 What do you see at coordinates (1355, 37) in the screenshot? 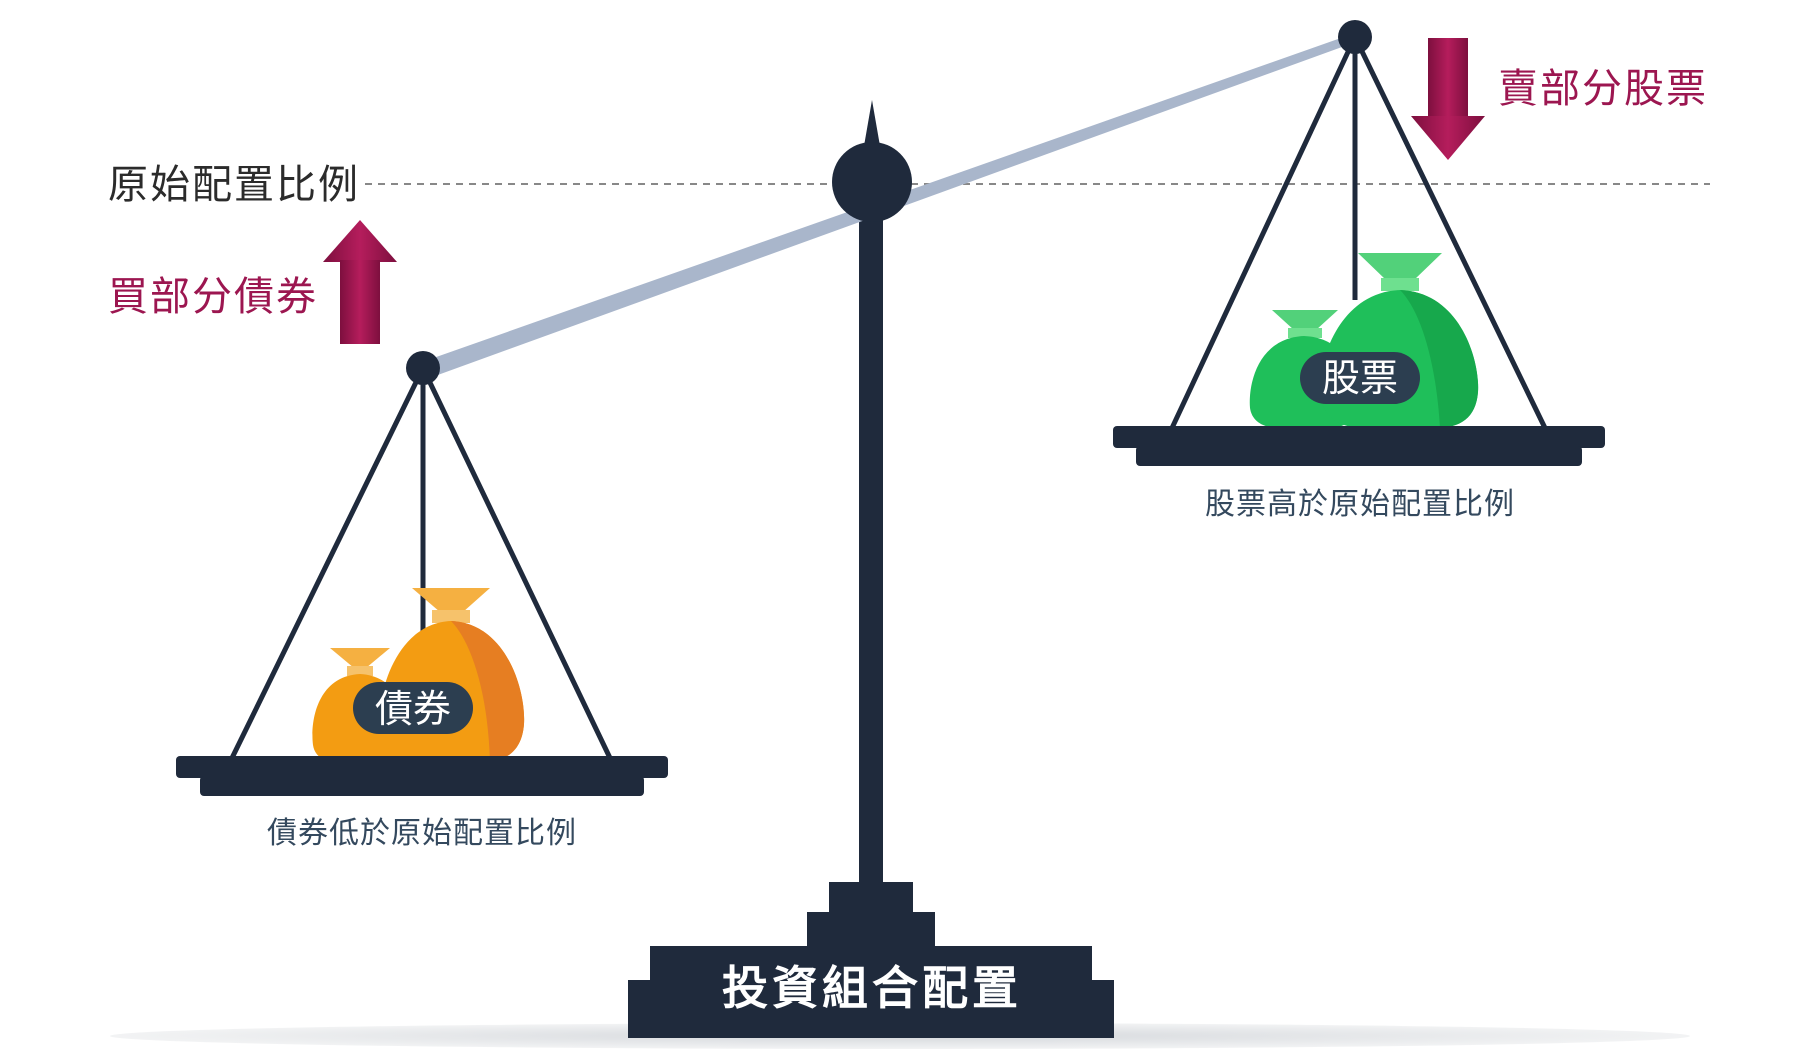
I see `right-hanger-knob` at bounding box center [1355, 37].